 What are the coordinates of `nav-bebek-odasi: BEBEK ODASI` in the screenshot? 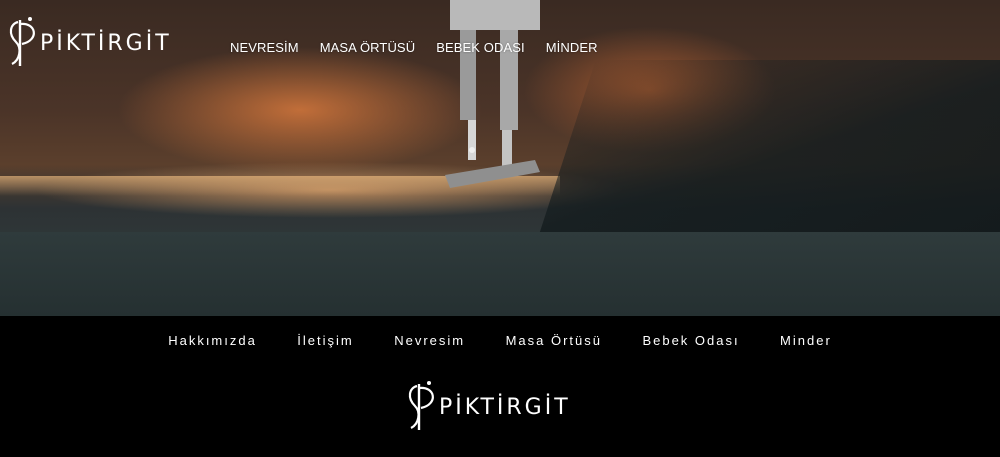 It's located at (480, 49).